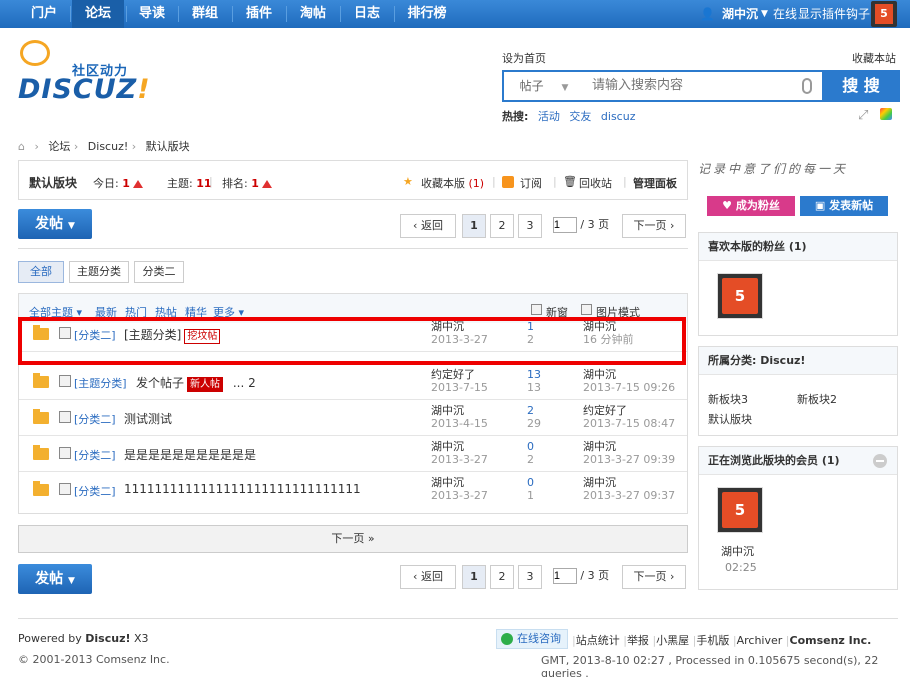  I want to click on folder-icon, so click(41, 416).